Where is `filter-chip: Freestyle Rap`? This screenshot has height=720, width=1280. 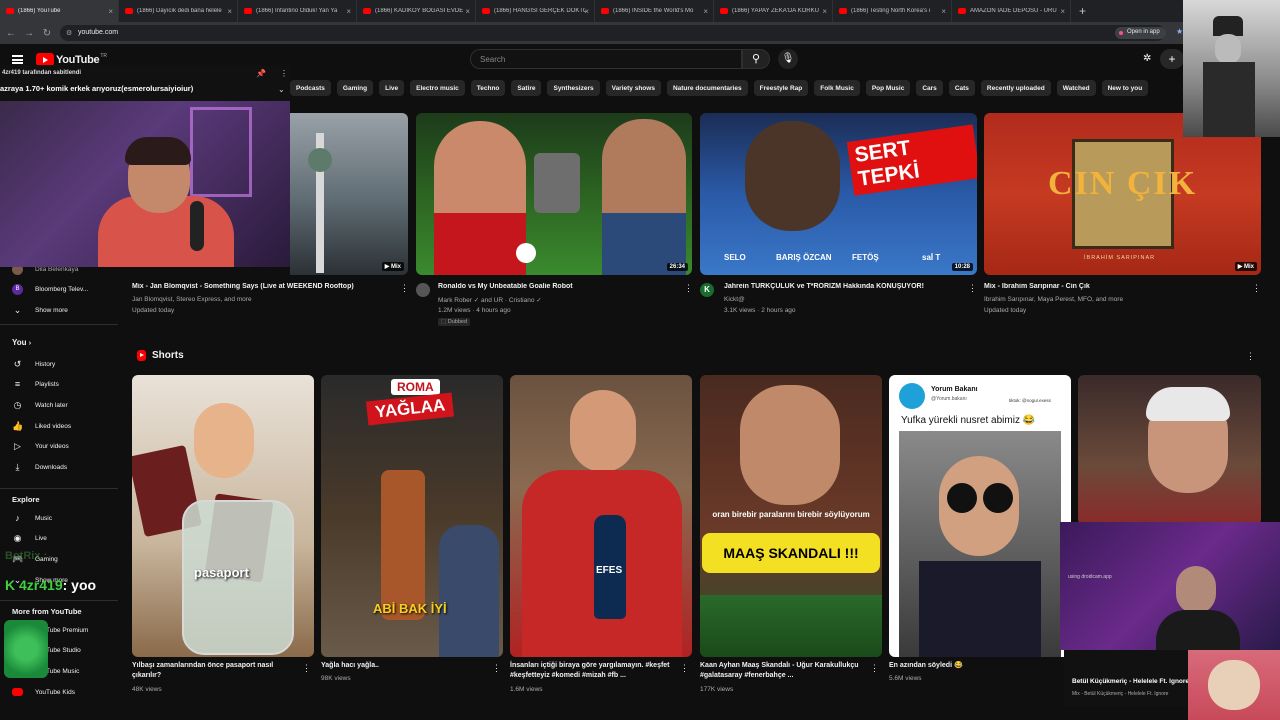
filter-chip: Freestyle Rap is located at coordinates (781, 88).